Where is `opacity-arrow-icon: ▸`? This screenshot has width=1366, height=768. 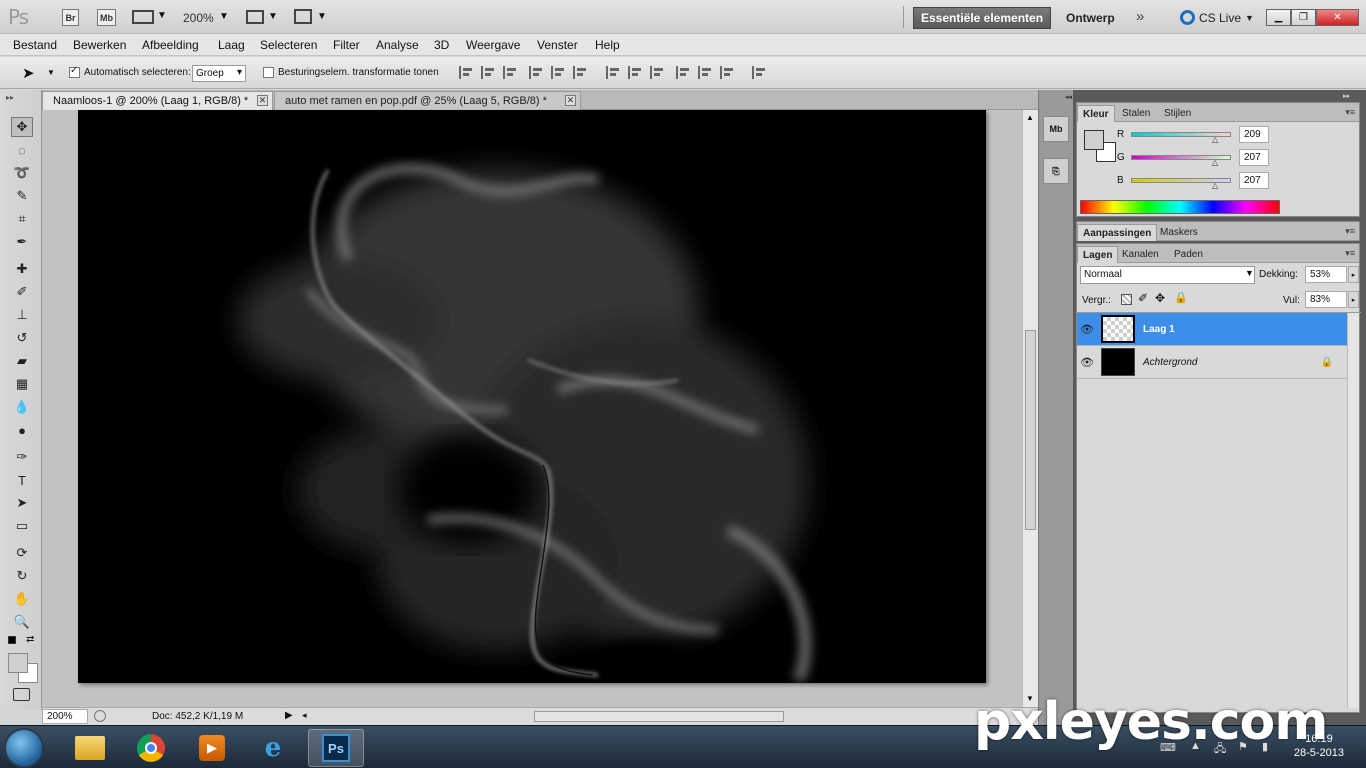 opacity-arrow-icon: ▸ is located at coordinates (1353, 274).